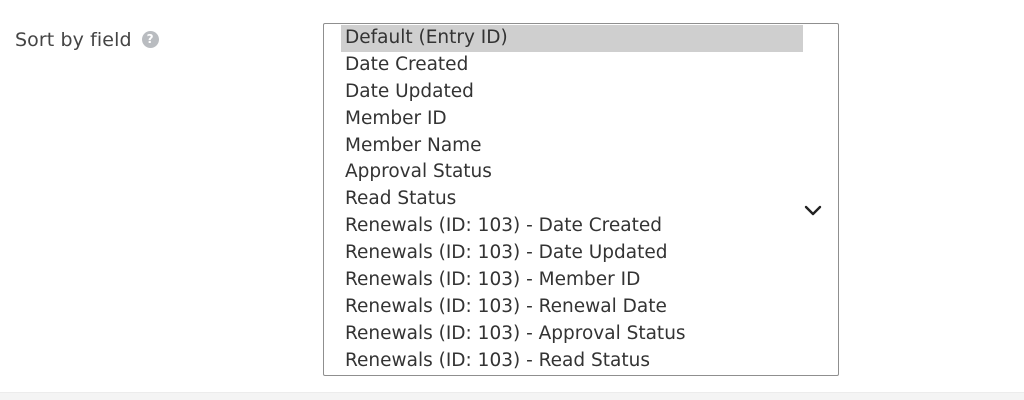 This screenshot has height=400, width=1024. Describe the element at coordinates (512, 396) in the screenshot. I see `form-footer-strip` at that location.